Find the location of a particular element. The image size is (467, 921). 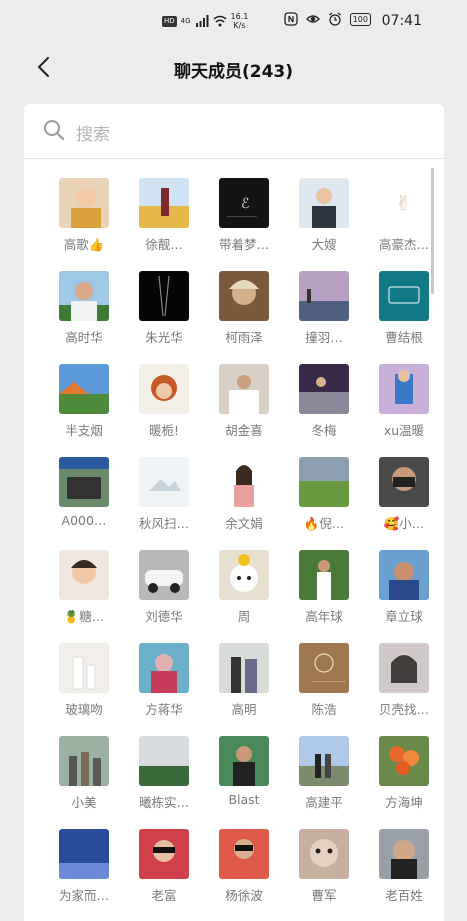

member-item: 朱光华 is located at coordinates (164, 311).